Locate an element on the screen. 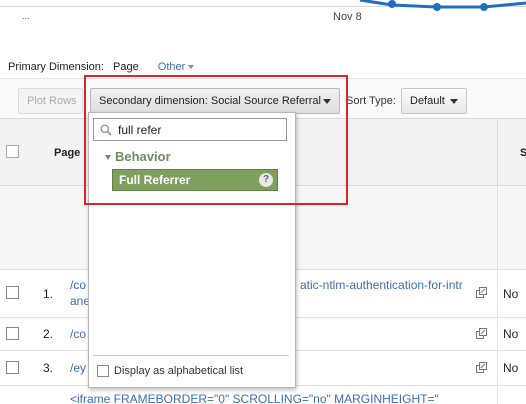 The width and height of the screenshot is (526, 404). dimension-search-input is located at coordinates (200, 130).